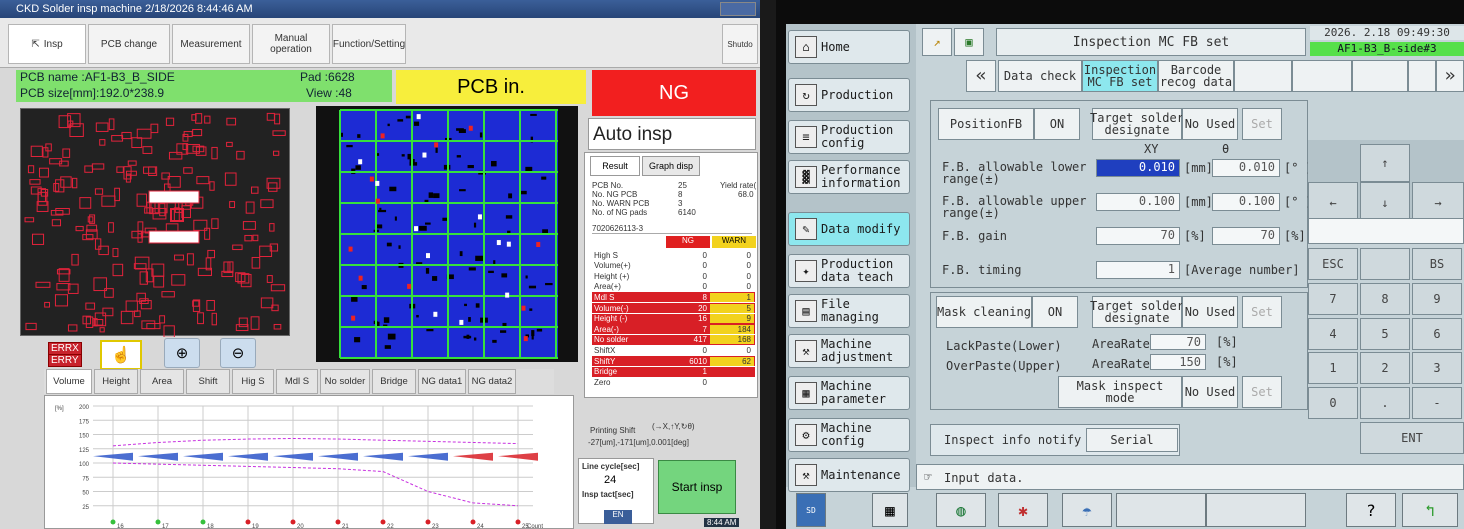 The image size is (1464, 529). I want to click on graph-tab: Bridge, so click(394, 381).